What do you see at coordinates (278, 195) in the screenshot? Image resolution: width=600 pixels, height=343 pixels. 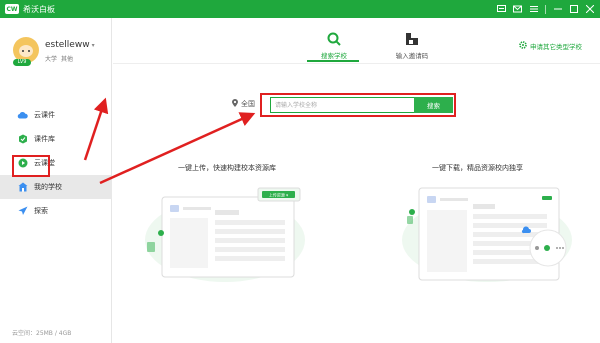 I see `upload-resource-button: 上传资源 ▾` at bounding box center [278, 195].